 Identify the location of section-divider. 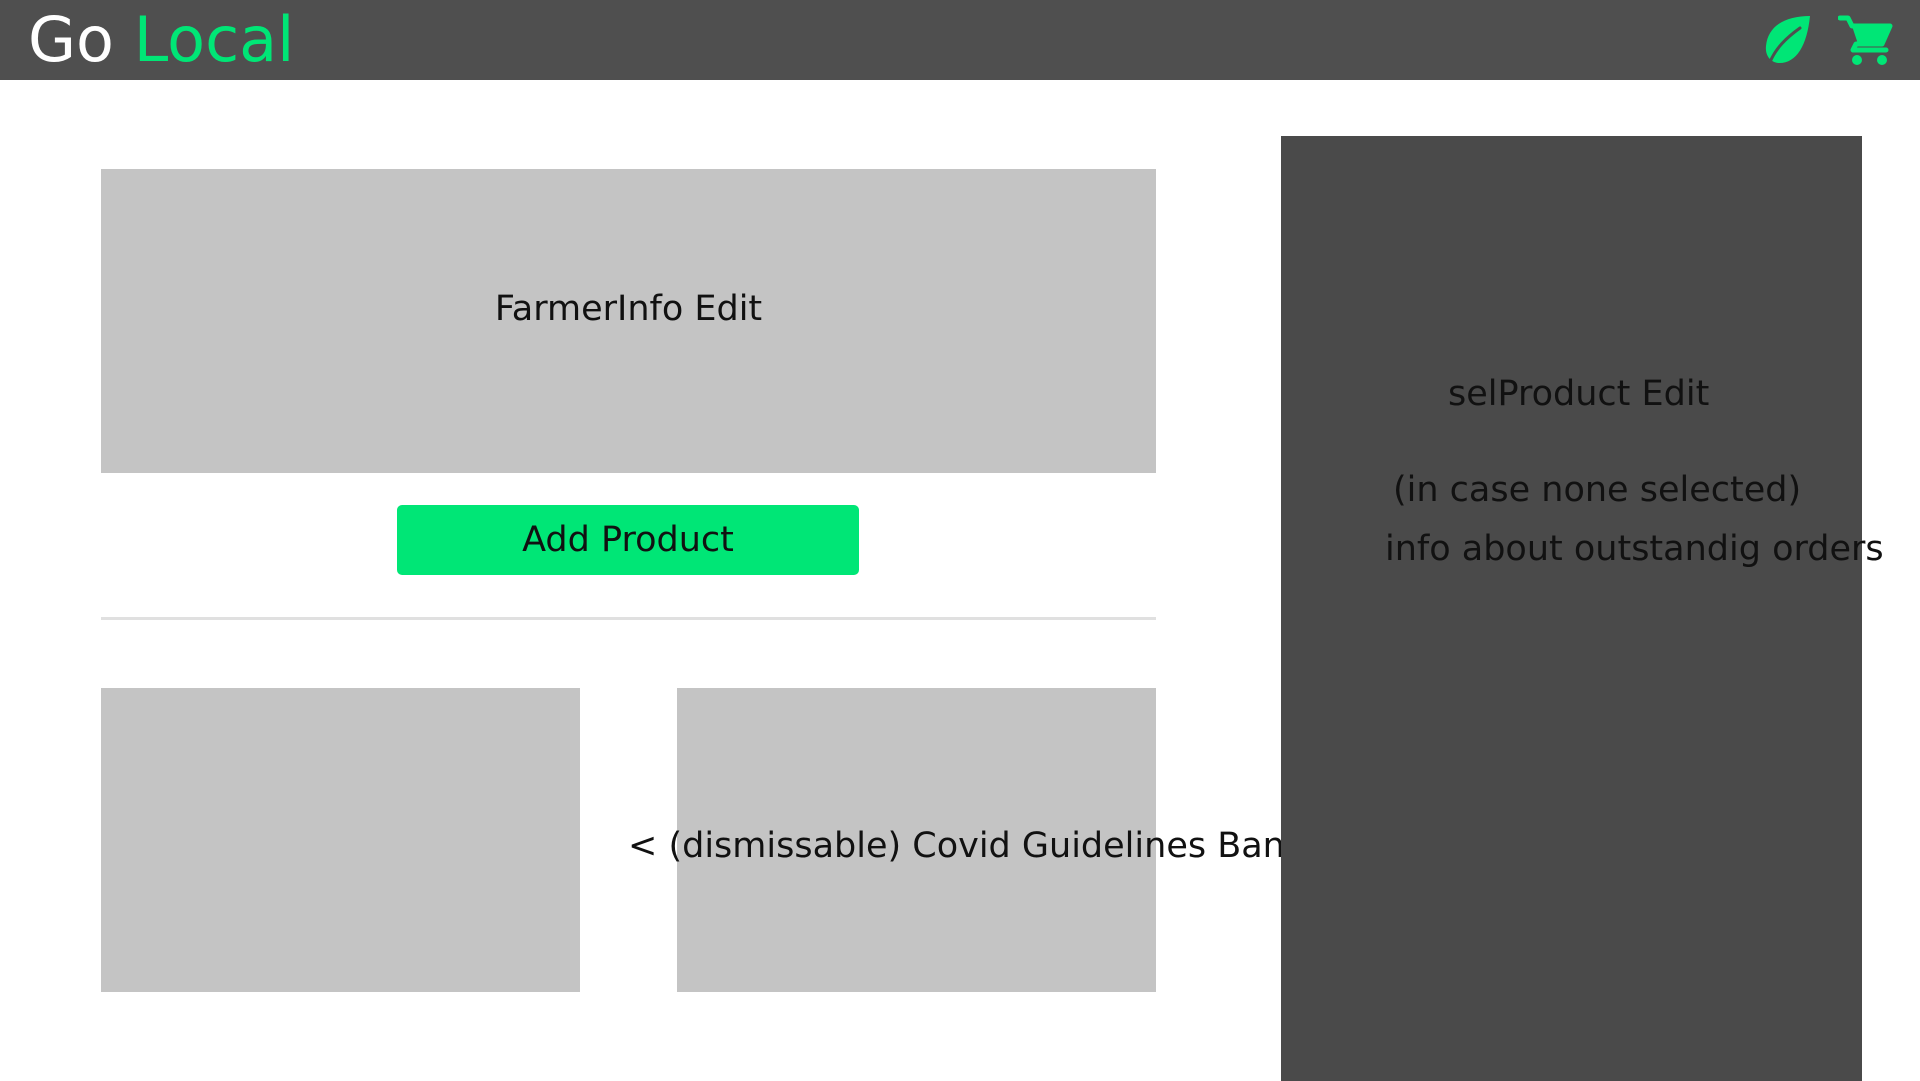
(628, 618).